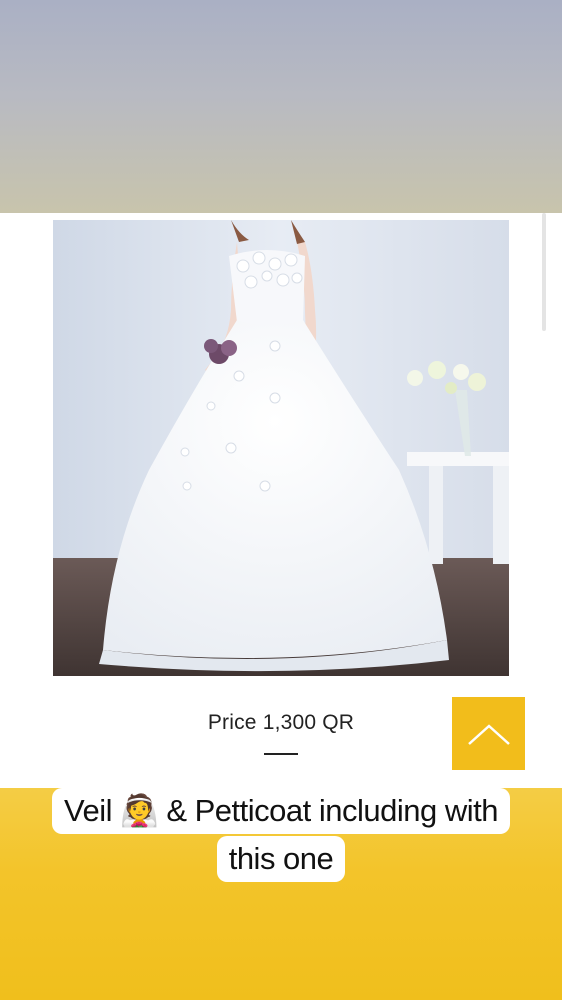 The height and width of the screenshot is (1000, 562). I want to click on back-to-top-button, so click(488, 733).